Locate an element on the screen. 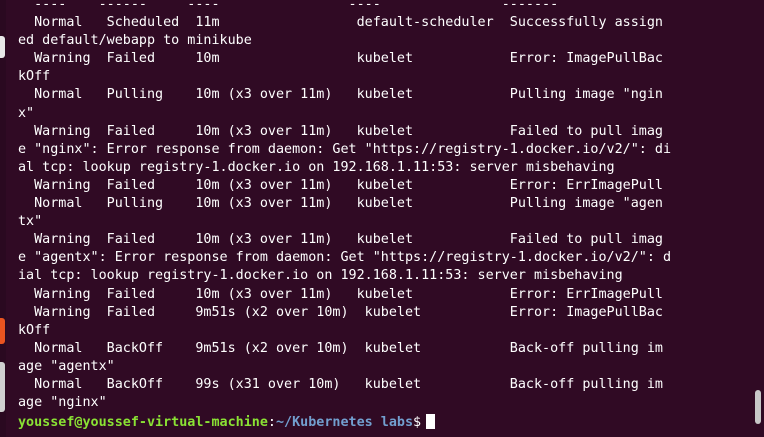 This screenshot has width=764, height=437. terminal-line: x" is located at coordinates (26, 113).